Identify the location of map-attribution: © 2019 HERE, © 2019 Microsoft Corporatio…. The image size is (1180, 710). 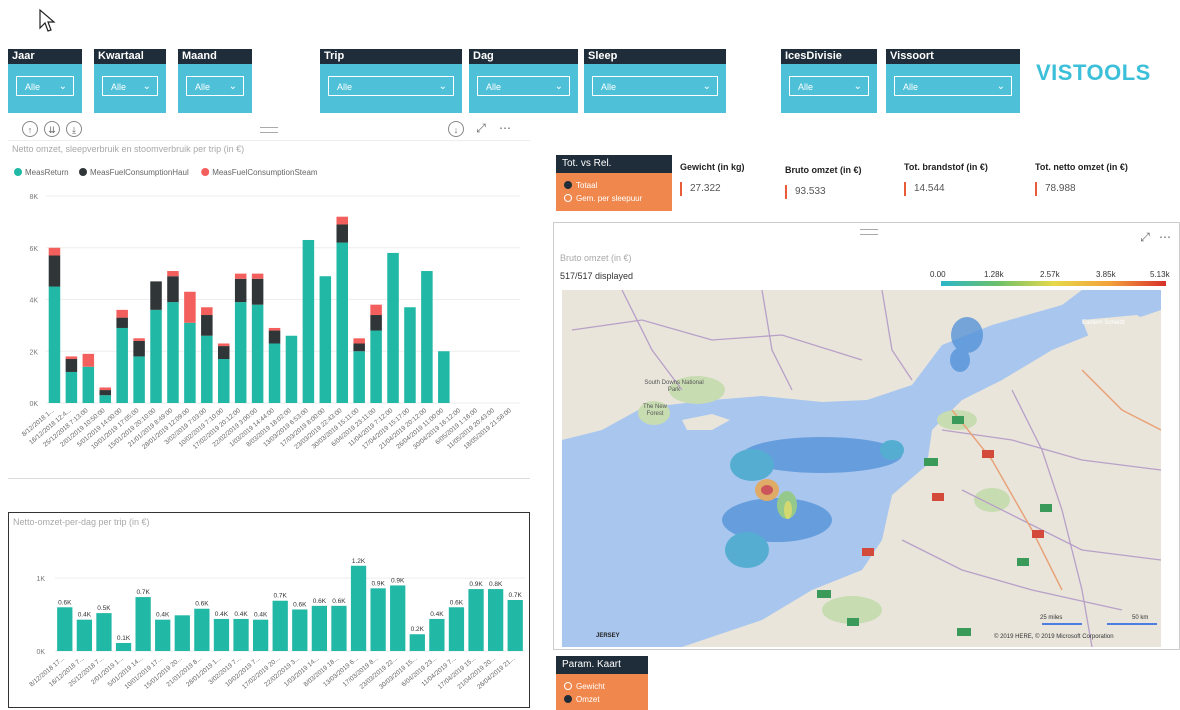
(1054, 637).